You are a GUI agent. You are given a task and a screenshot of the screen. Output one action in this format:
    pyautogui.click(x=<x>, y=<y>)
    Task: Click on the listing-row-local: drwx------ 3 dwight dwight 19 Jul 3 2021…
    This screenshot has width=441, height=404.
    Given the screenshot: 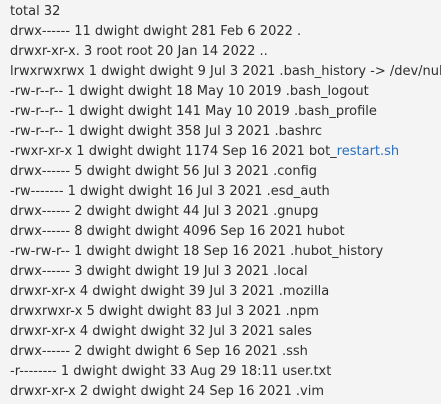 What is the action you would take?
    pyautogui.click(x=159, y=271)
    